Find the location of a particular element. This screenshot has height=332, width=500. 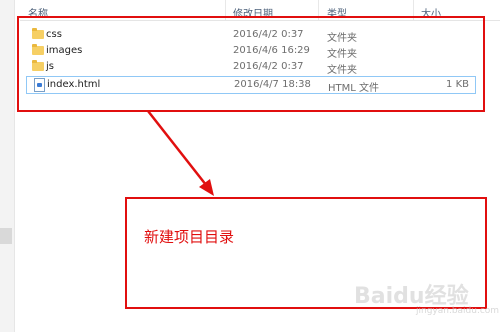

watermark-url: jingyan.baidu.com is located at coordinates (458, 311).